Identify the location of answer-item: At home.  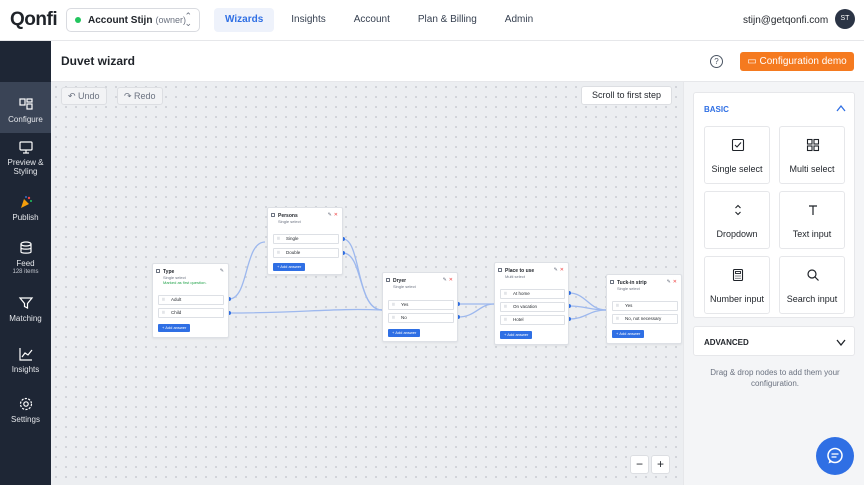
(532, 294).